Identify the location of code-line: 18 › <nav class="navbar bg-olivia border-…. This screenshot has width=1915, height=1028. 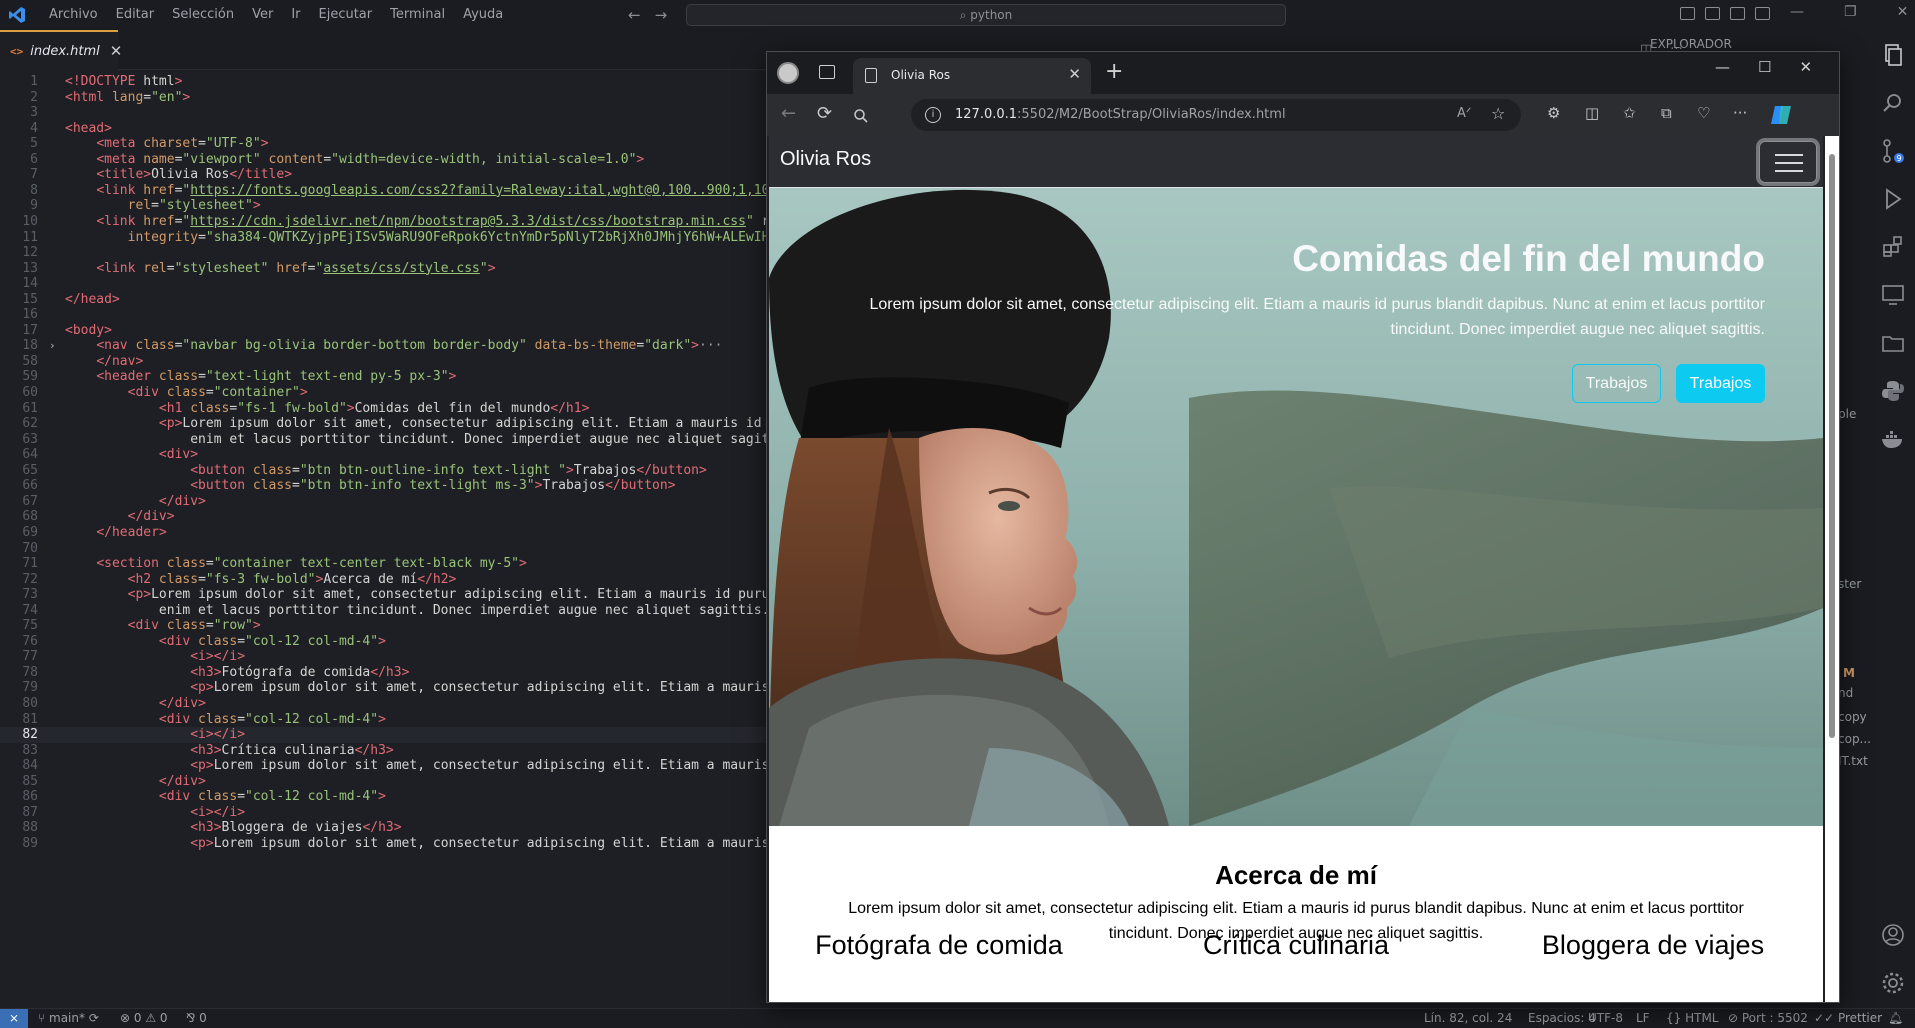
(385, 346).